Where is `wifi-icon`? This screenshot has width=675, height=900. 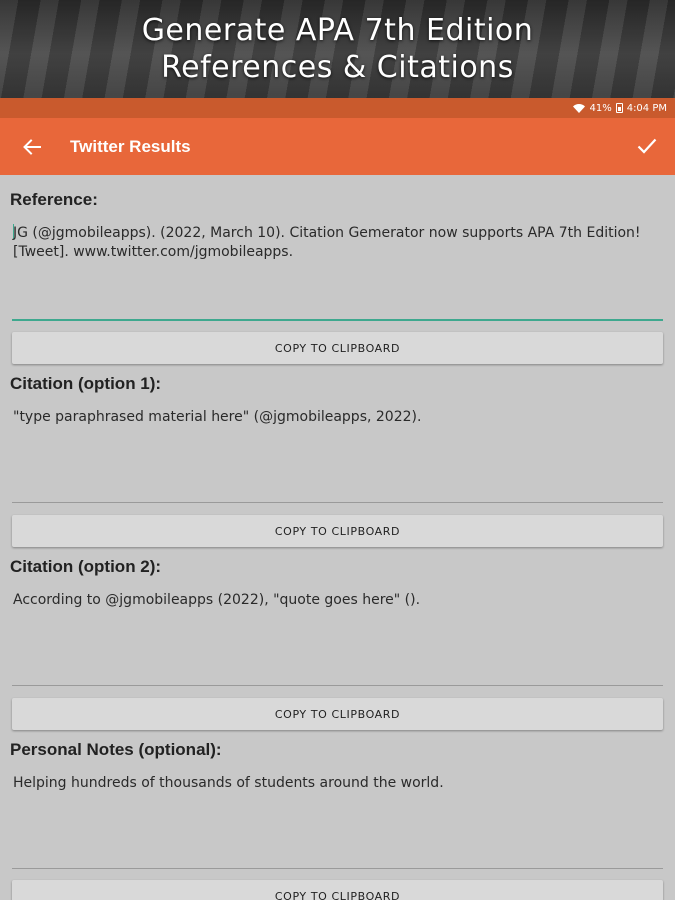 wifi-icon is located at coordinates (579, 108).